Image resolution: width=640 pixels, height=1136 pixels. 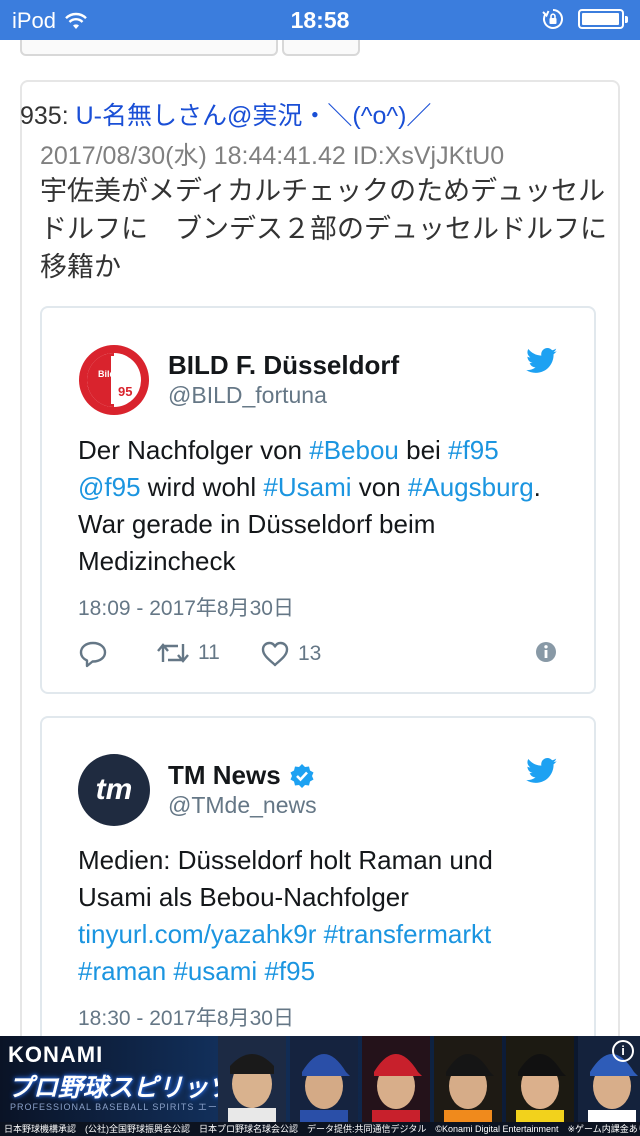 I want to click on post-number: 935:, so click(x=44, y=116).